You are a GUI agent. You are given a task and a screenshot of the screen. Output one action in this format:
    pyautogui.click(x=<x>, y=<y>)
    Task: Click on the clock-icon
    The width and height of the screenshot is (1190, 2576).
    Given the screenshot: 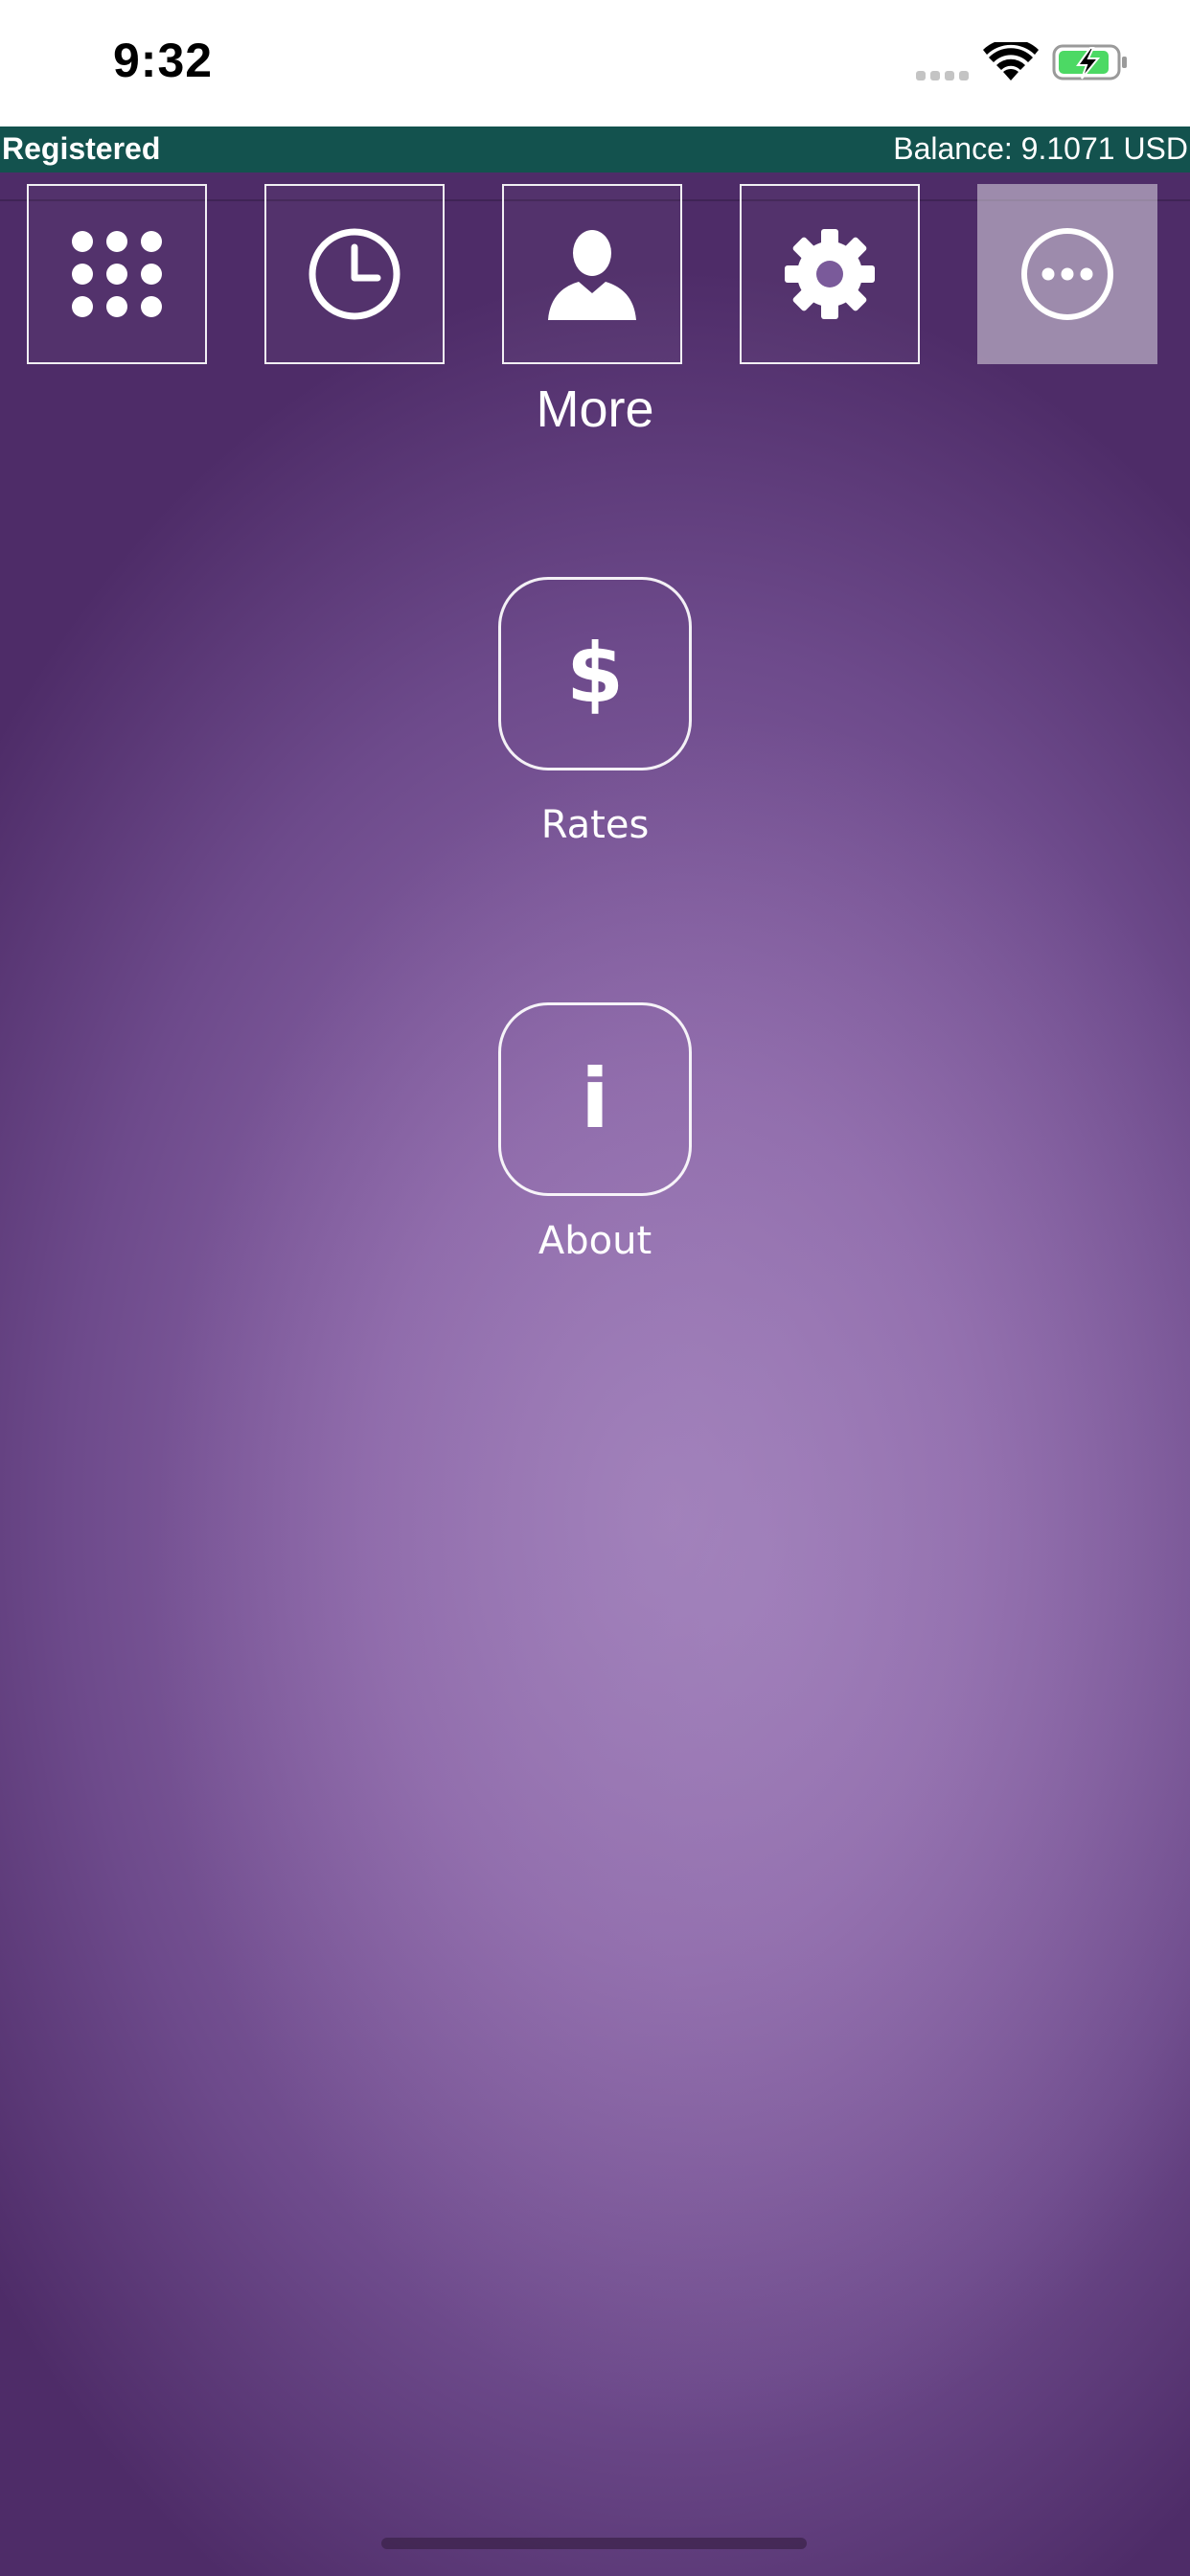 What is the action you would take?
    pyautogui.click(x=355, y=274)
    